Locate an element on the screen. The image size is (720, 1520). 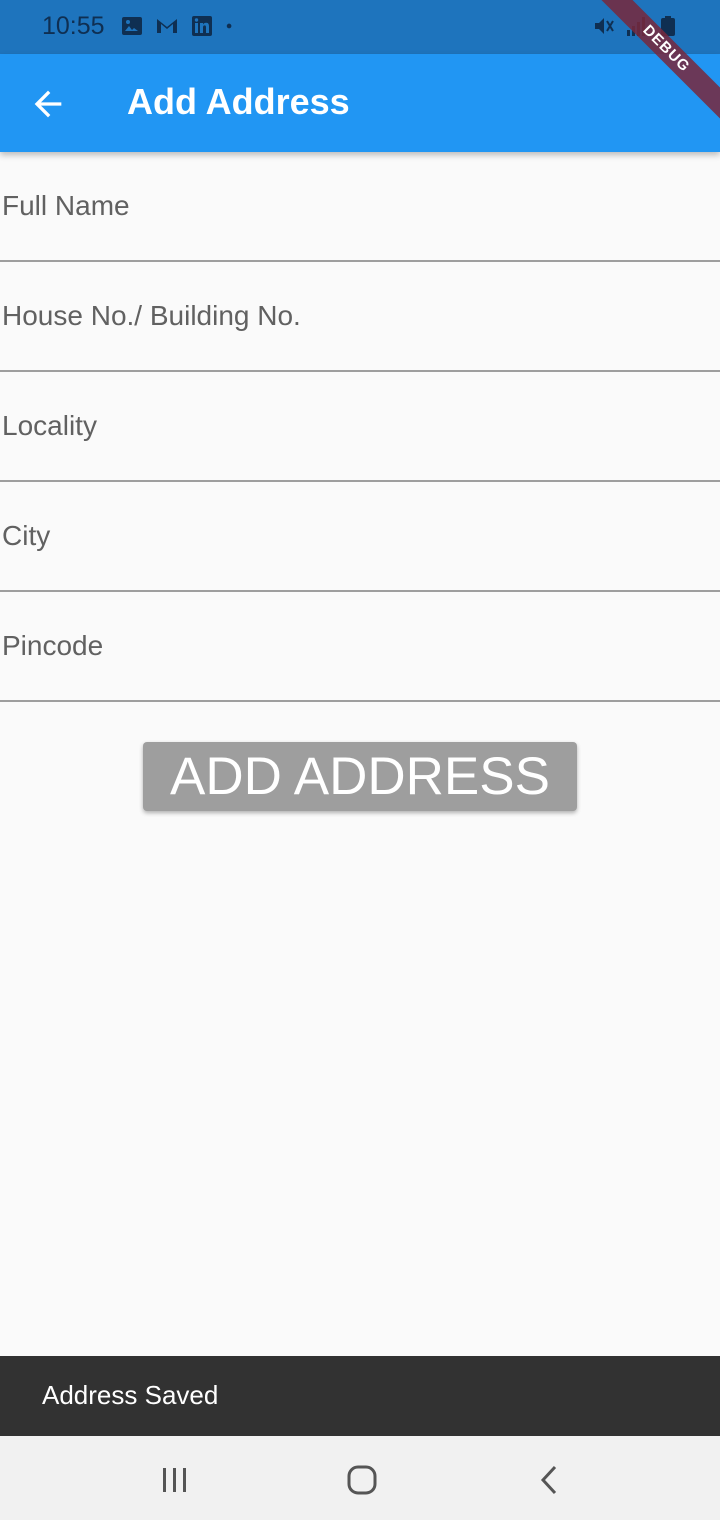
recent-apps-icon is located at coordinates (175, 1480).